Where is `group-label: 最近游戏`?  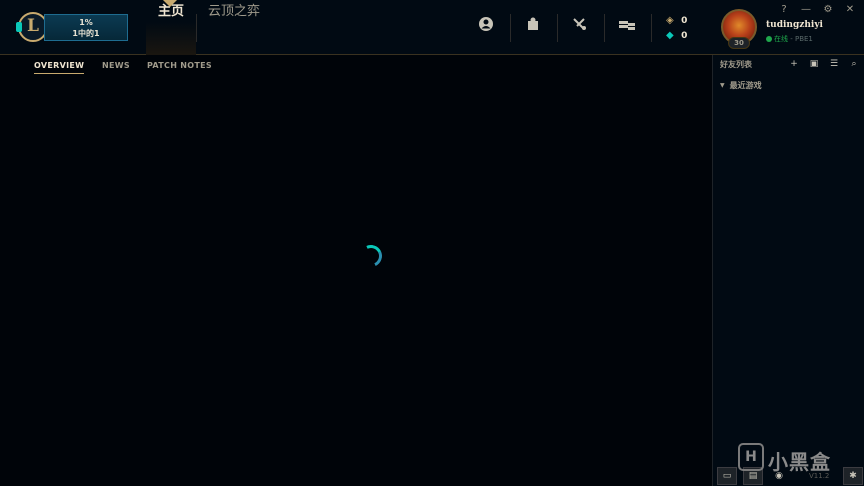 group-label: 最近游戏 is located at coordinates (745, 85).